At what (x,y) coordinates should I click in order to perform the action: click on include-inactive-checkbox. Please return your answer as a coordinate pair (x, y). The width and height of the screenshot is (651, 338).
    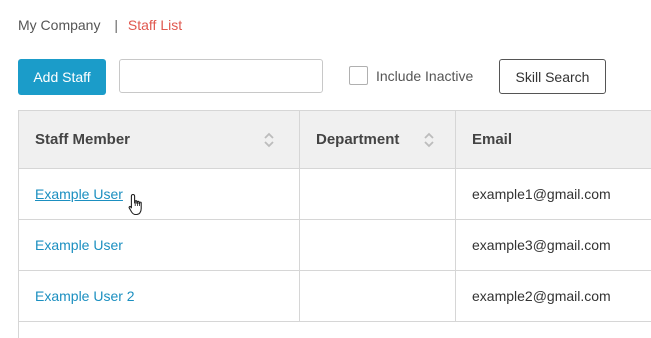
    Looking at the image, I should click on (358, 75).